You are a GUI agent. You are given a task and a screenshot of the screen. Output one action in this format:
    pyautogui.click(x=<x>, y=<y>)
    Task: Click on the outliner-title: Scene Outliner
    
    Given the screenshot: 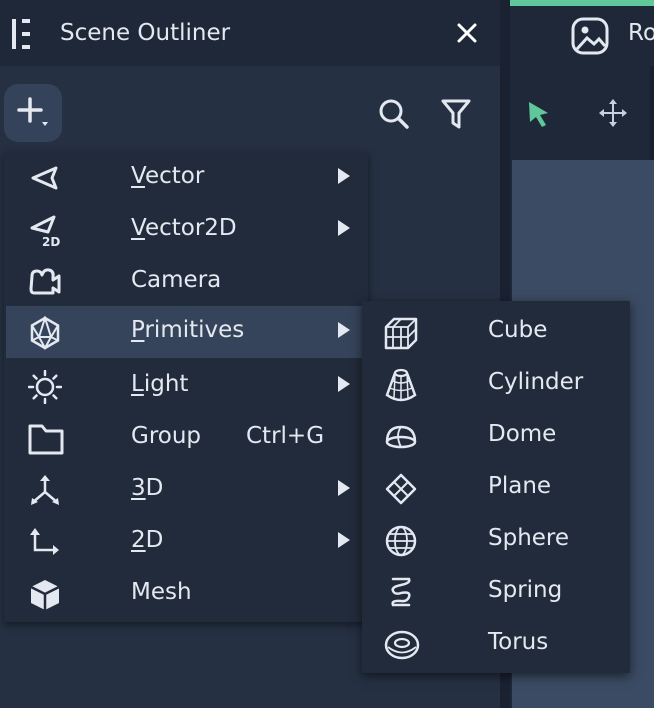 What is the action you would take?
    pyautogui.click(x=145, y=33)
    